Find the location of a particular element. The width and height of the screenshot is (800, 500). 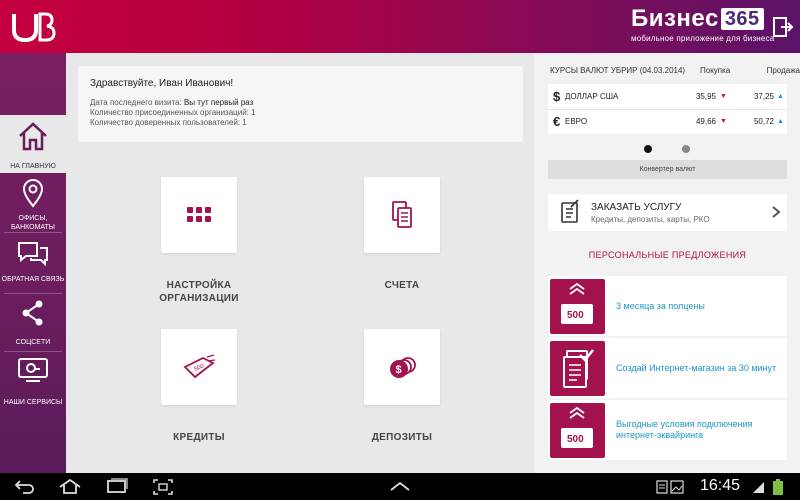

money-tag-icon: 500 is located at coordinates (199, 366).